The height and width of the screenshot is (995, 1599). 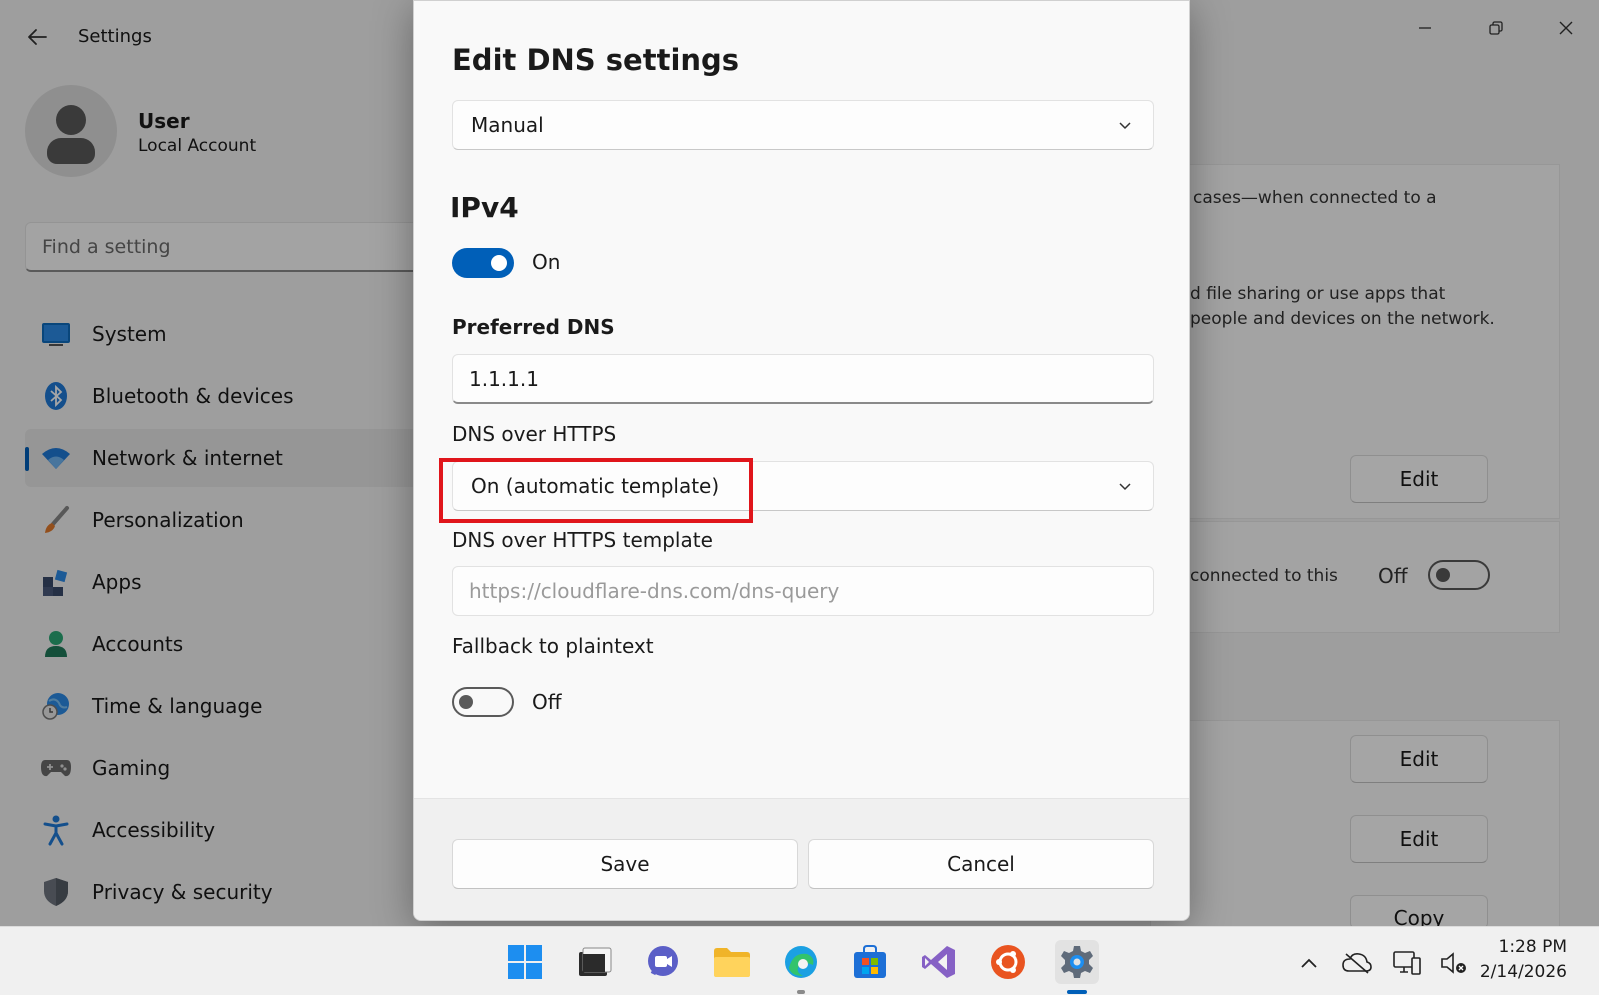 What do you see at coordinates (1454, 963) in the screenshot?
I see `volume-muted-icon` at bounding box center [1454, 963].